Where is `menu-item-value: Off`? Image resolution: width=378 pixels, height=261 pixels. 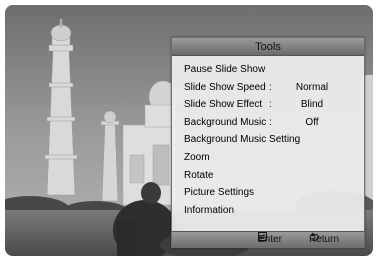
menu-item-value: Off is located at coordinates (312, 122).